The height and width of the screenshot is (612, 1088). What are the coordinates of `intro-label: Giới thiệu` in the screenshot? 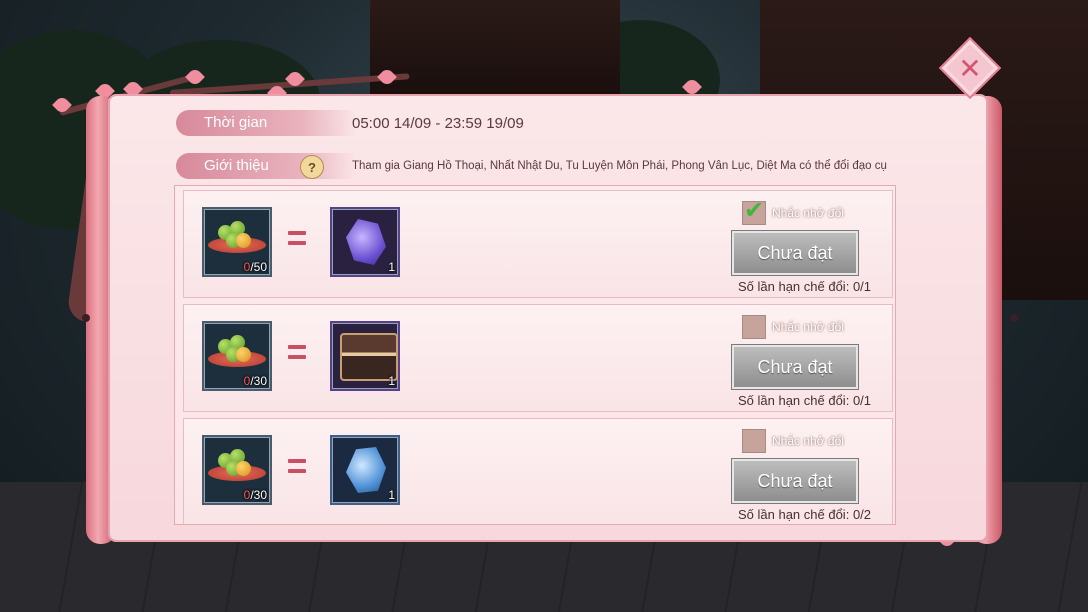 It's located at (266, 166).